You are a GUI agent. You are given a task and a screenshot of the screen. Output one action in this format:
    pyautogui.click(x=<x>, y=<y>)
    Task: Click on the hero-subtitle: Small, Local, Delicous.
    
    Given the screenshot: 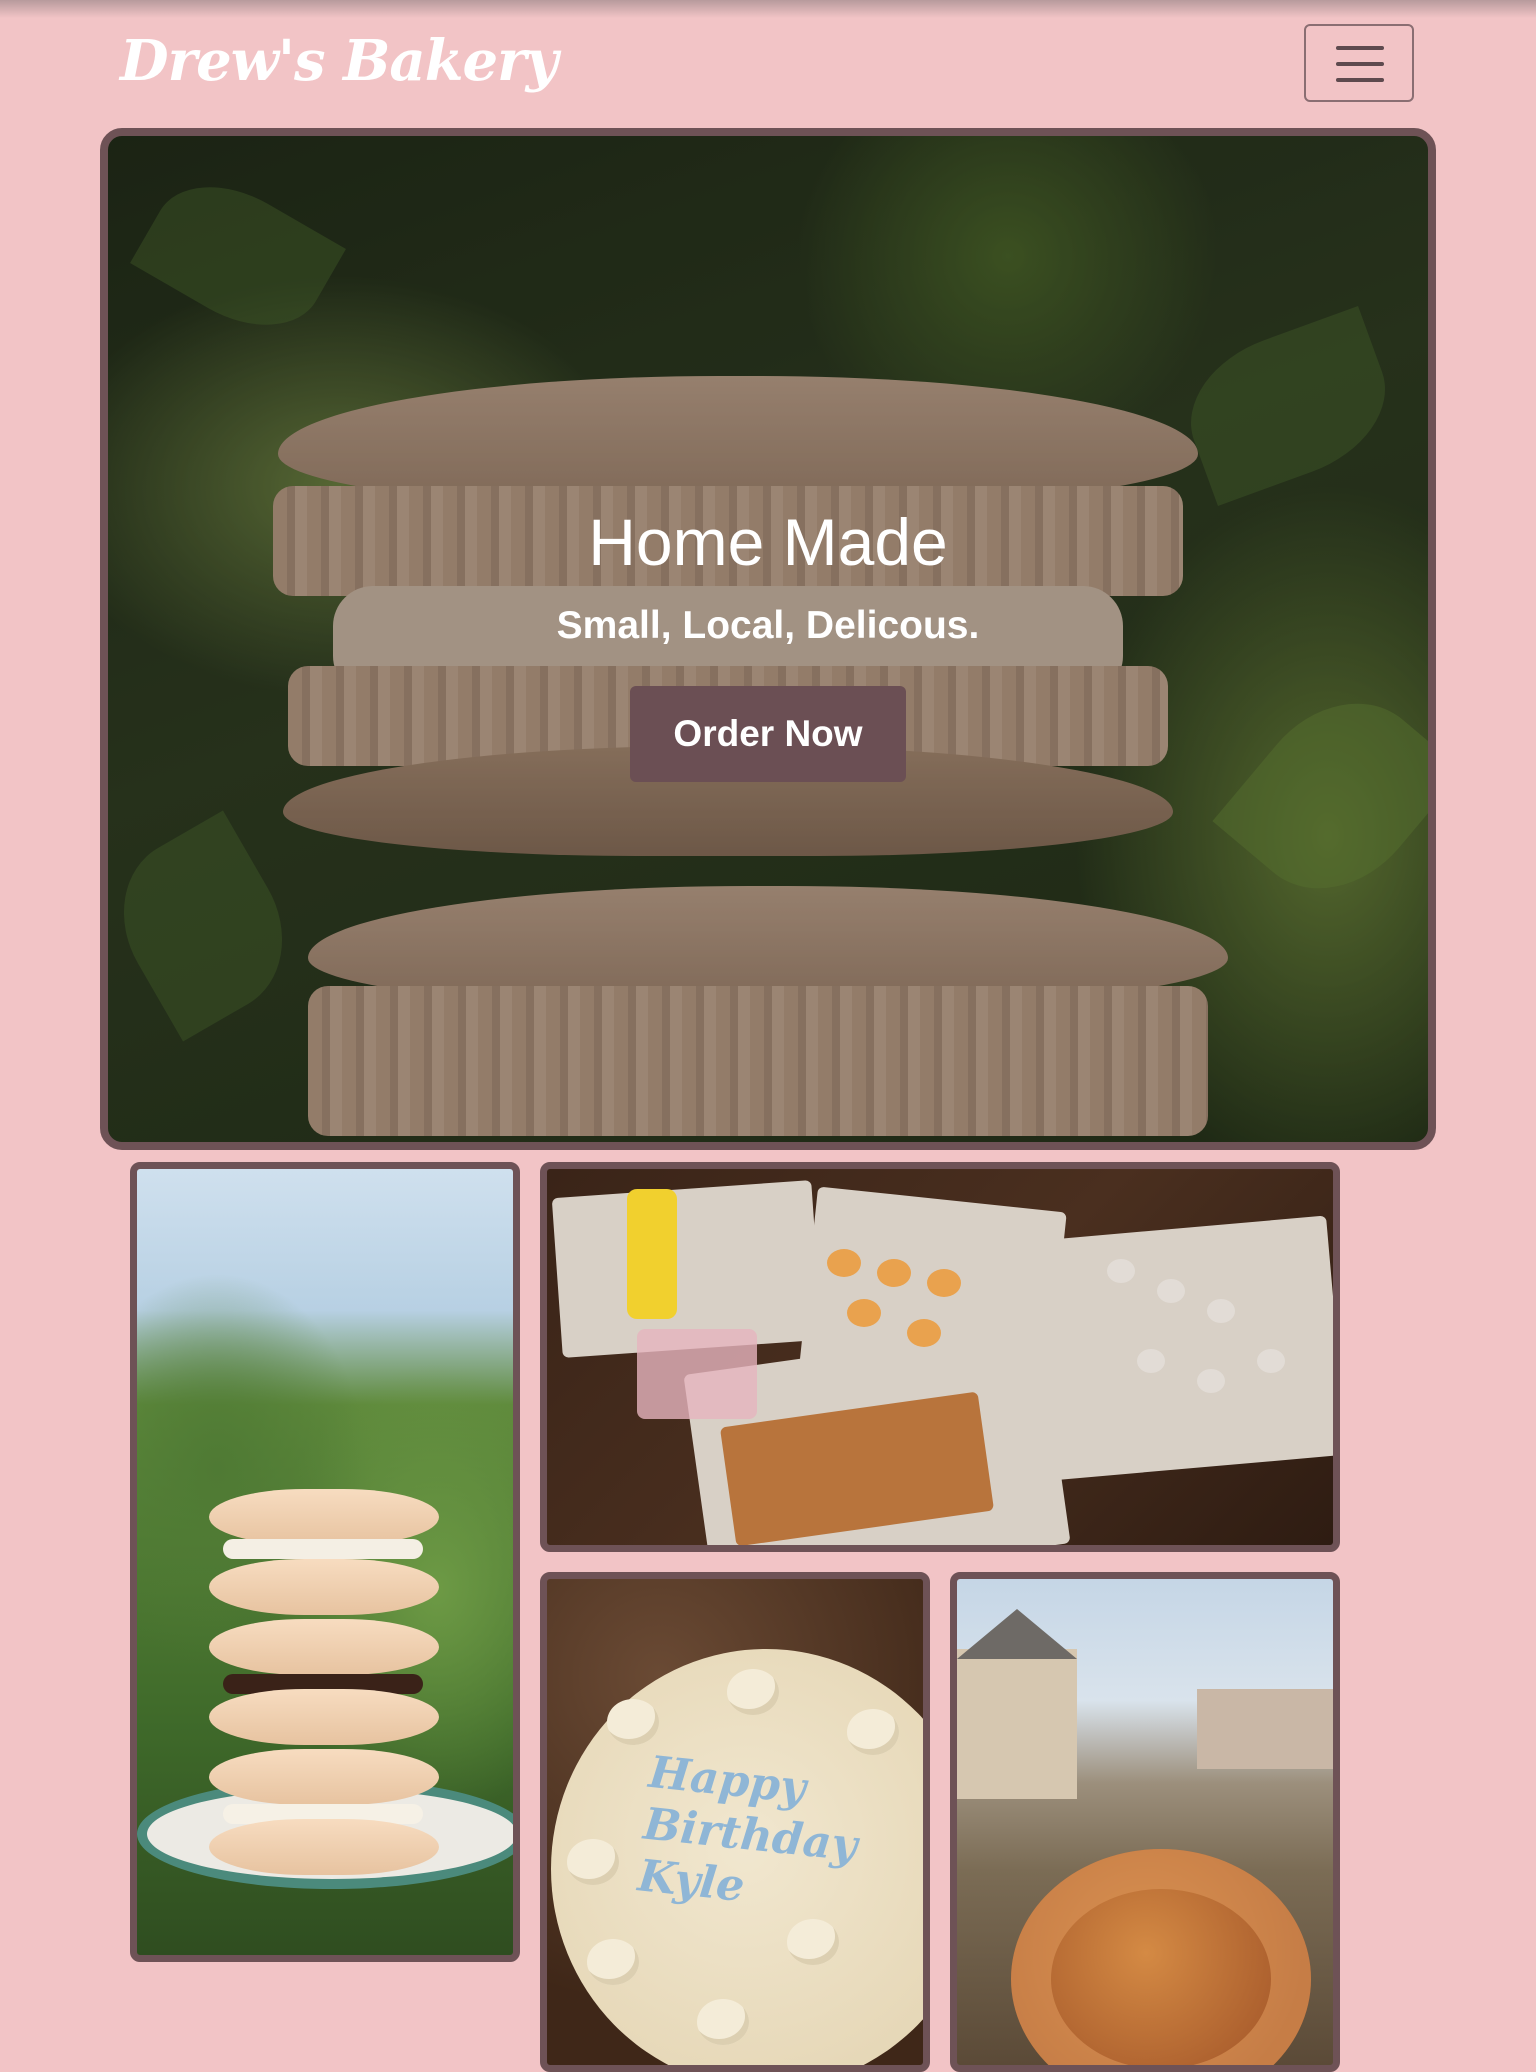 What is the action you would take?
    pyautogui.click(x=768, y=625)
    